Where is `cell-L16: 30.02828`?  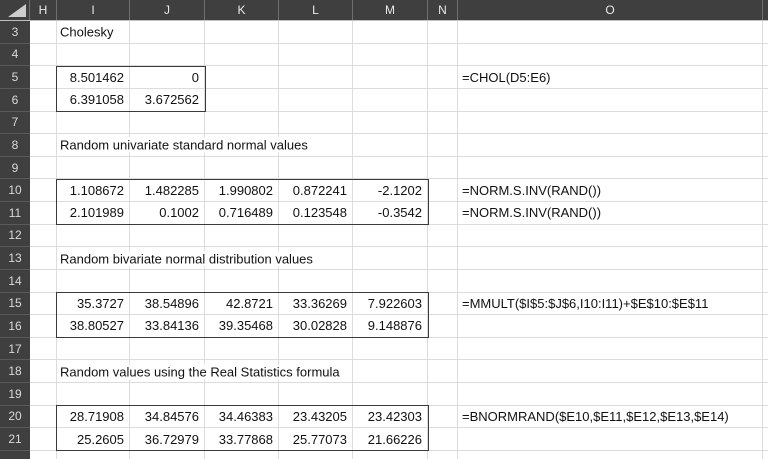 cell-L16: 30.02828 is located at coordinates (316, 326).